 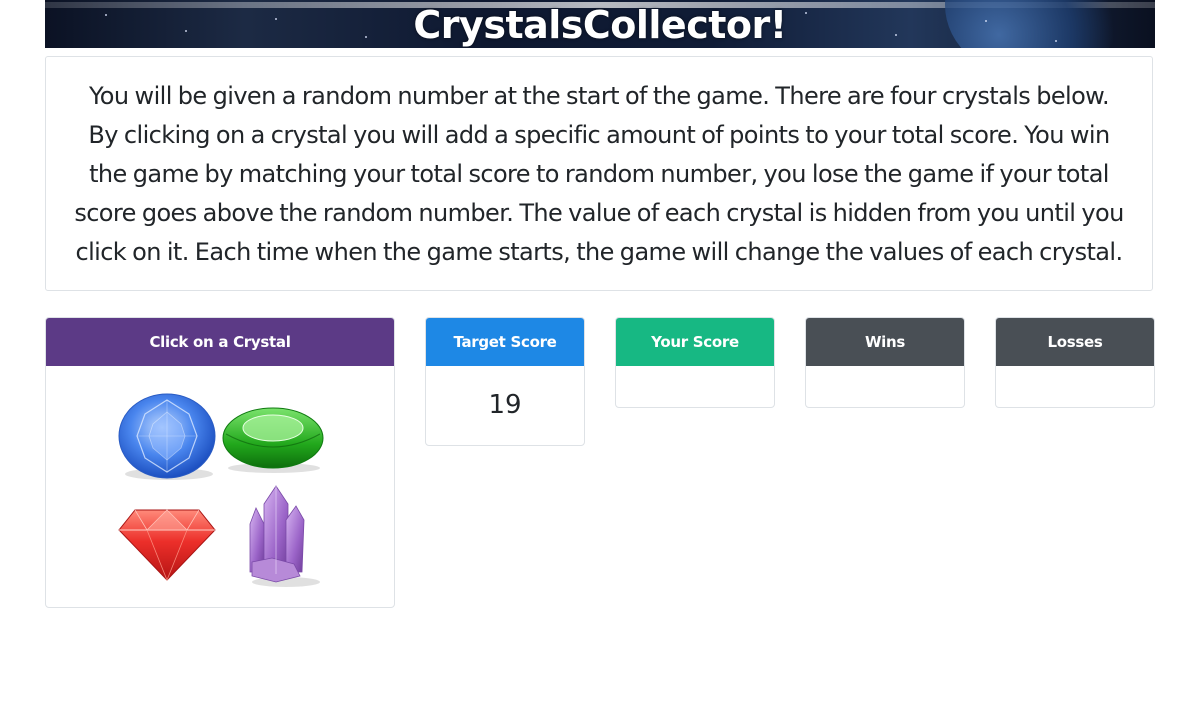 What do you see at coordinates (505, 342) in the screenshot?
I see `target-score-header: Target Score` at bounding box center [505, 342].